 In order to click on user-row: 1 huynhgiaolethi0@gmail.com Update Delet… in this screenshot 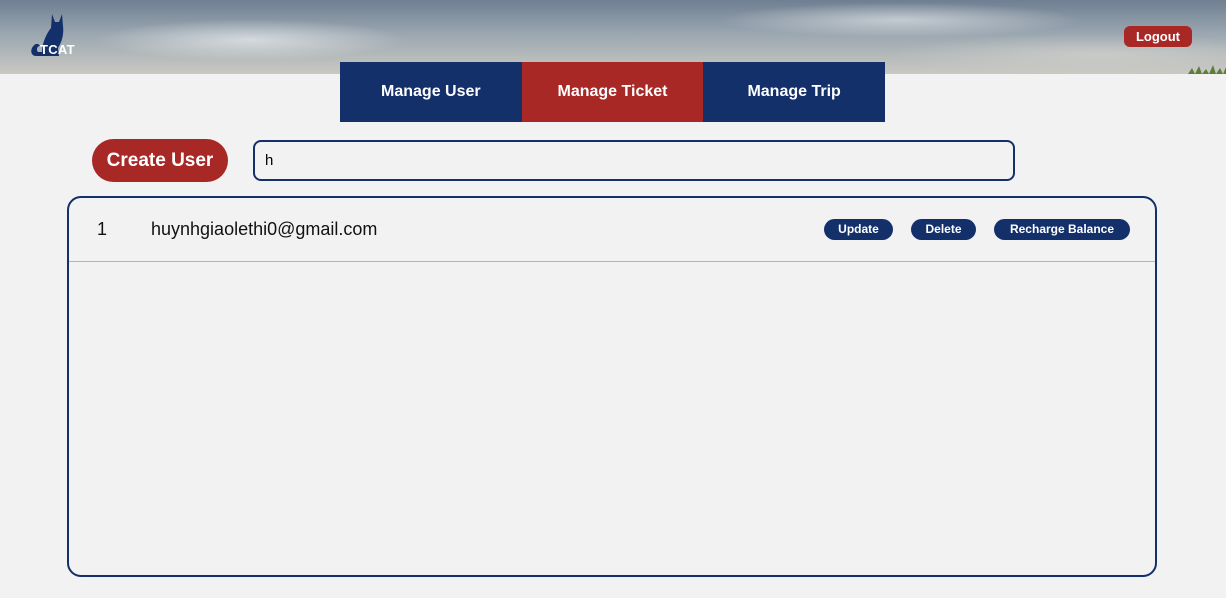, I will do `click(612, 230)`.